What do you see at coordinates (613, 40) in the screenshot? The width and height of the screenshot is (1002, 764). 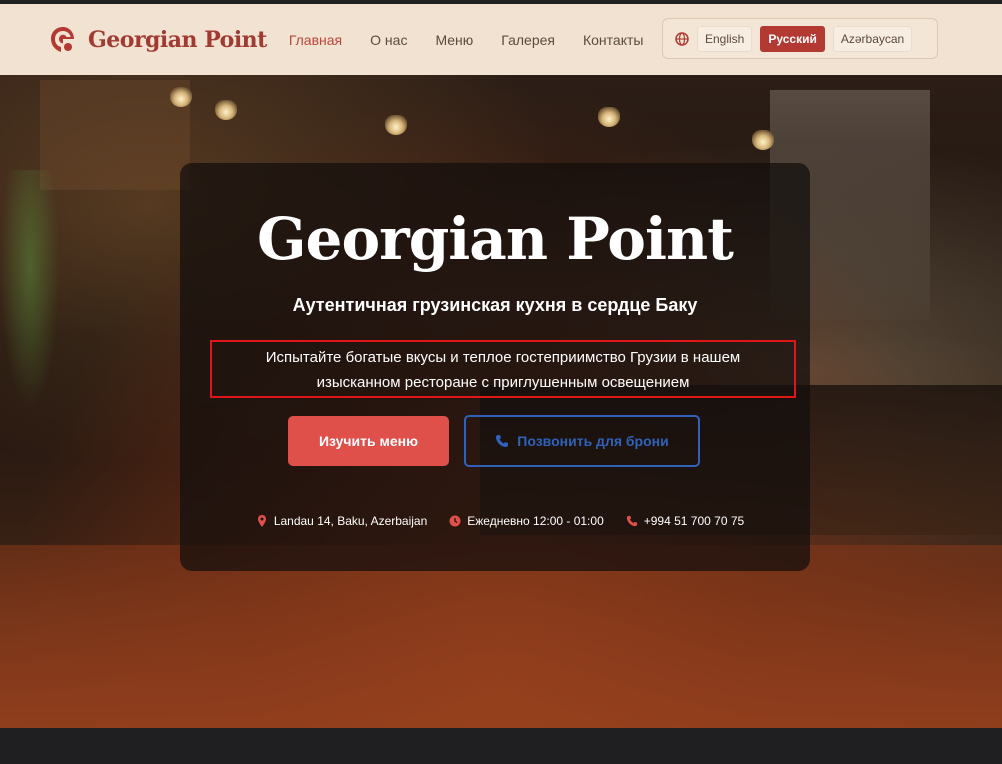 I see `nav-item-contacts: Контакты` at bounding box center [613, 40].